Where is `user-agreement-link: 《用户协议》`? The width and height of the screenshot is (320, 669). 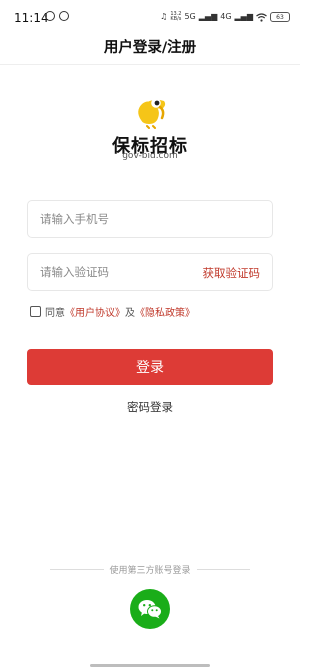
user-agreement-link: 《用户协议》 is located at coordinates (95, 311).